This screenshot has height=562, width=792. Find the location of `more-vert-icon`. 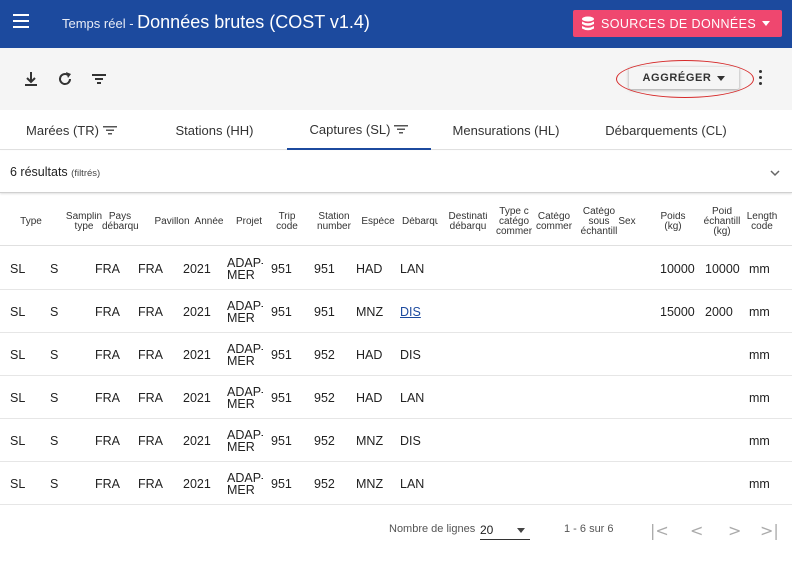

more-vert-icon is located at coordinates (760, 79).